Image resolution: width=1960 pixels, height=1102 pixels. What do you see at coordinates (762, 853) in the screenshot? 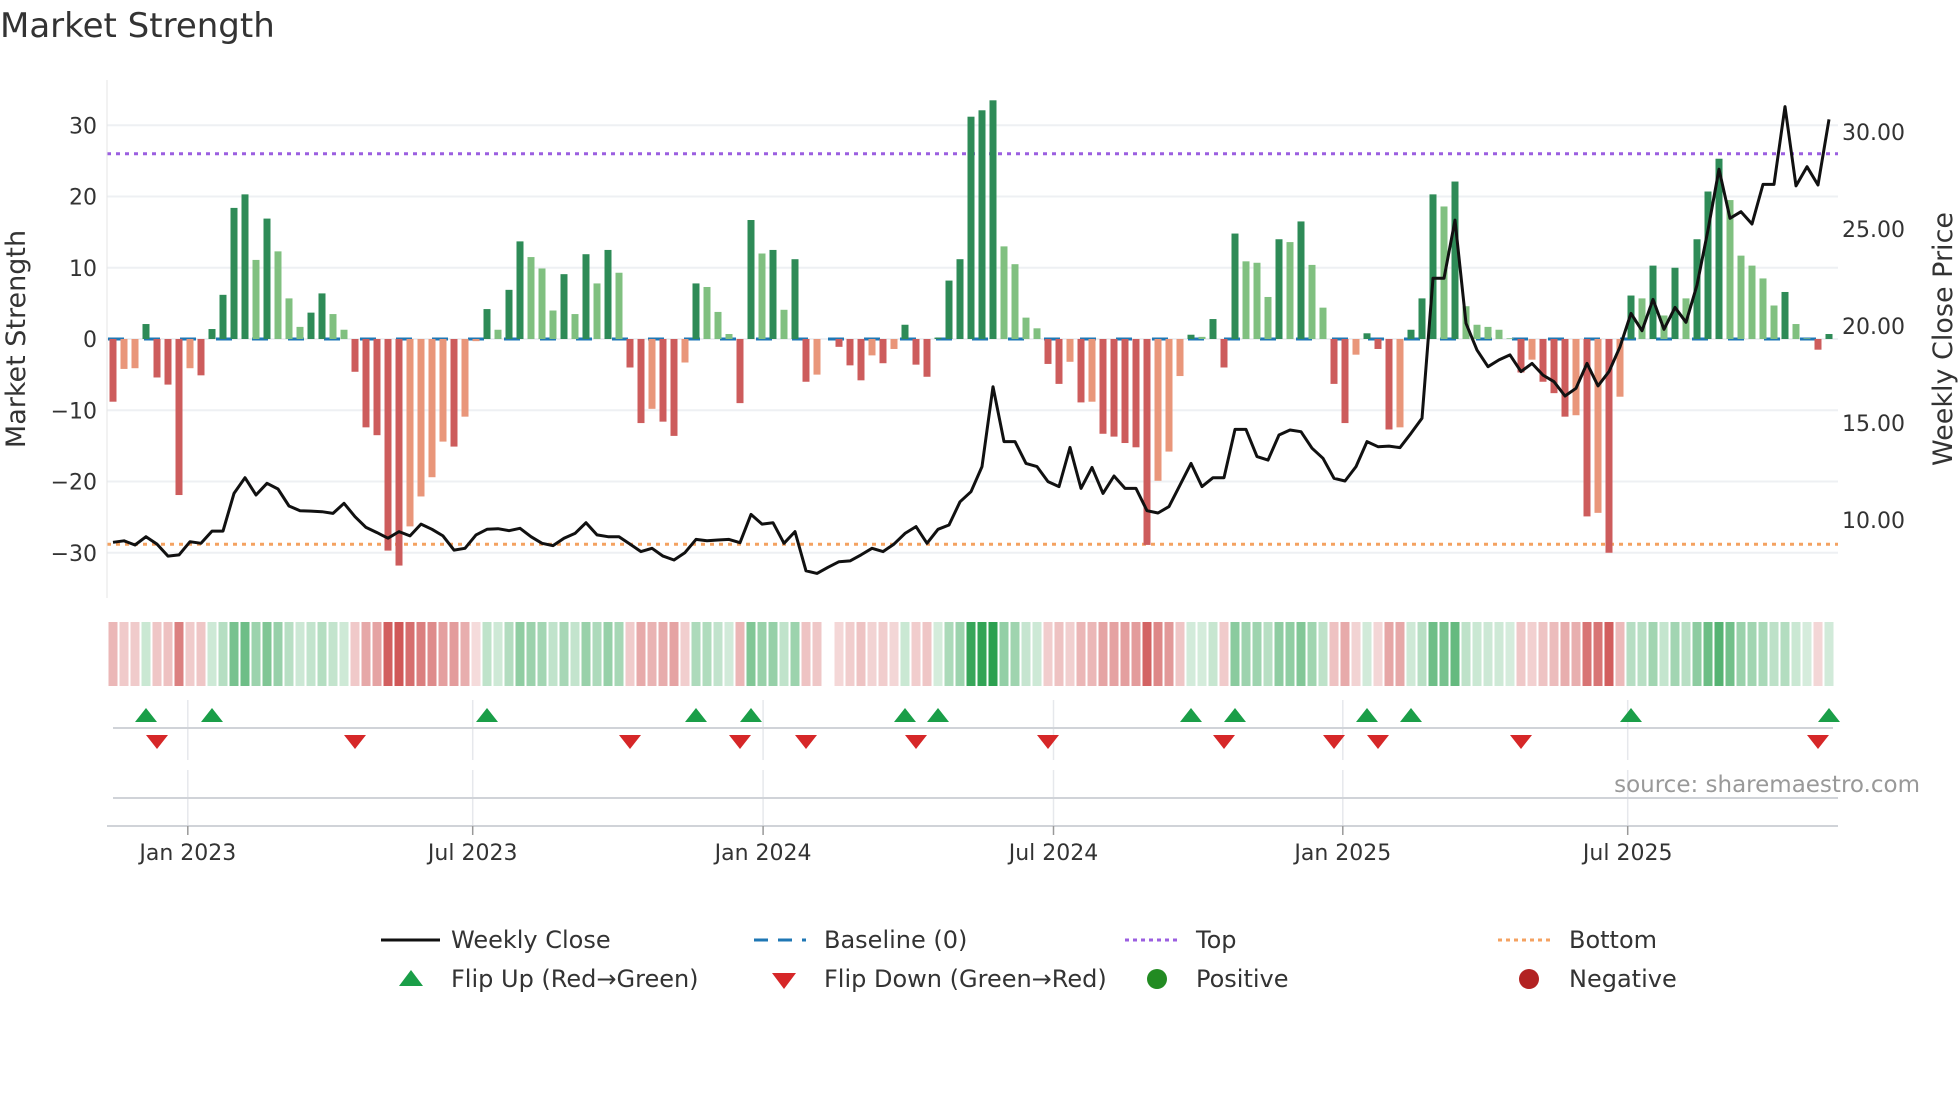
I see `x-tick-label: Jan 2024` at bounding box center [762, 853].